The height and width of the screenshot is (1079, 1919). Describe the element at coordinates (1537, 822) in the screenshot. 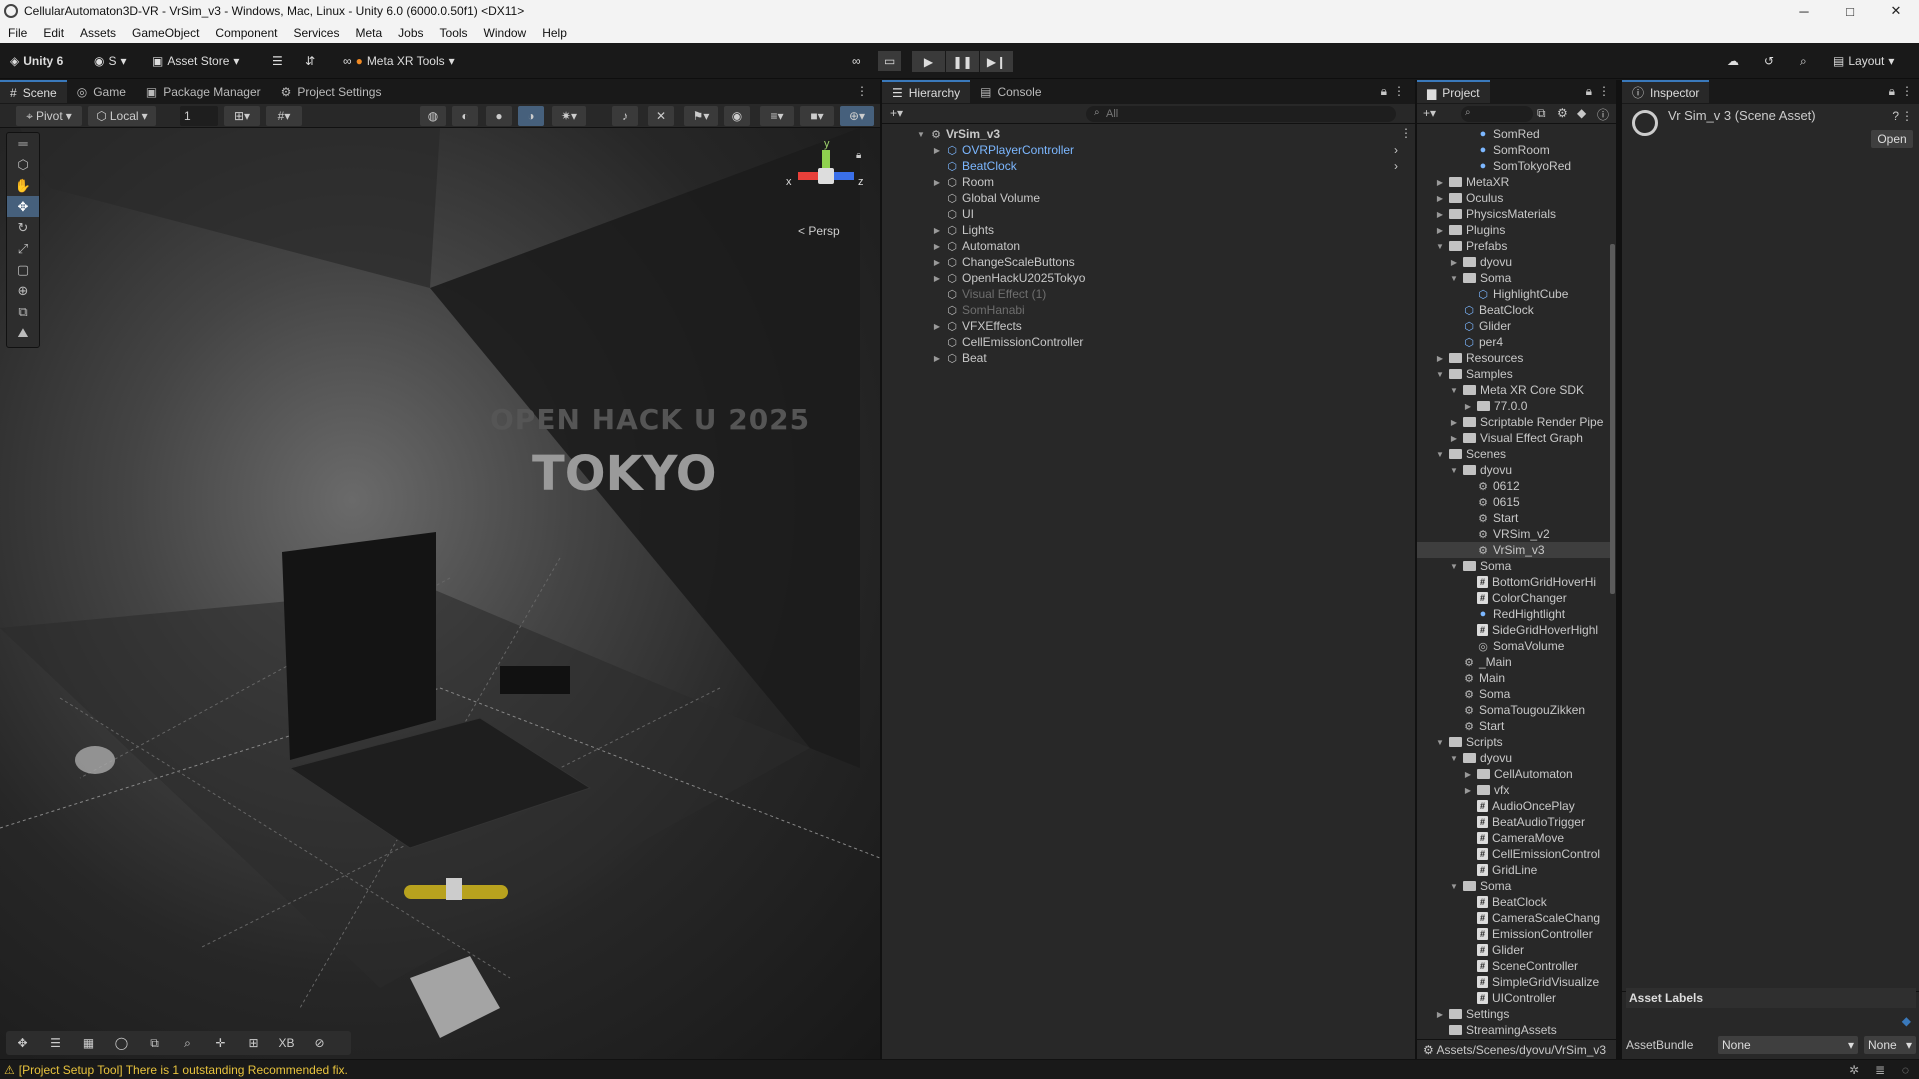

I see `project-item: # BeatAudioTrigger` at that location.